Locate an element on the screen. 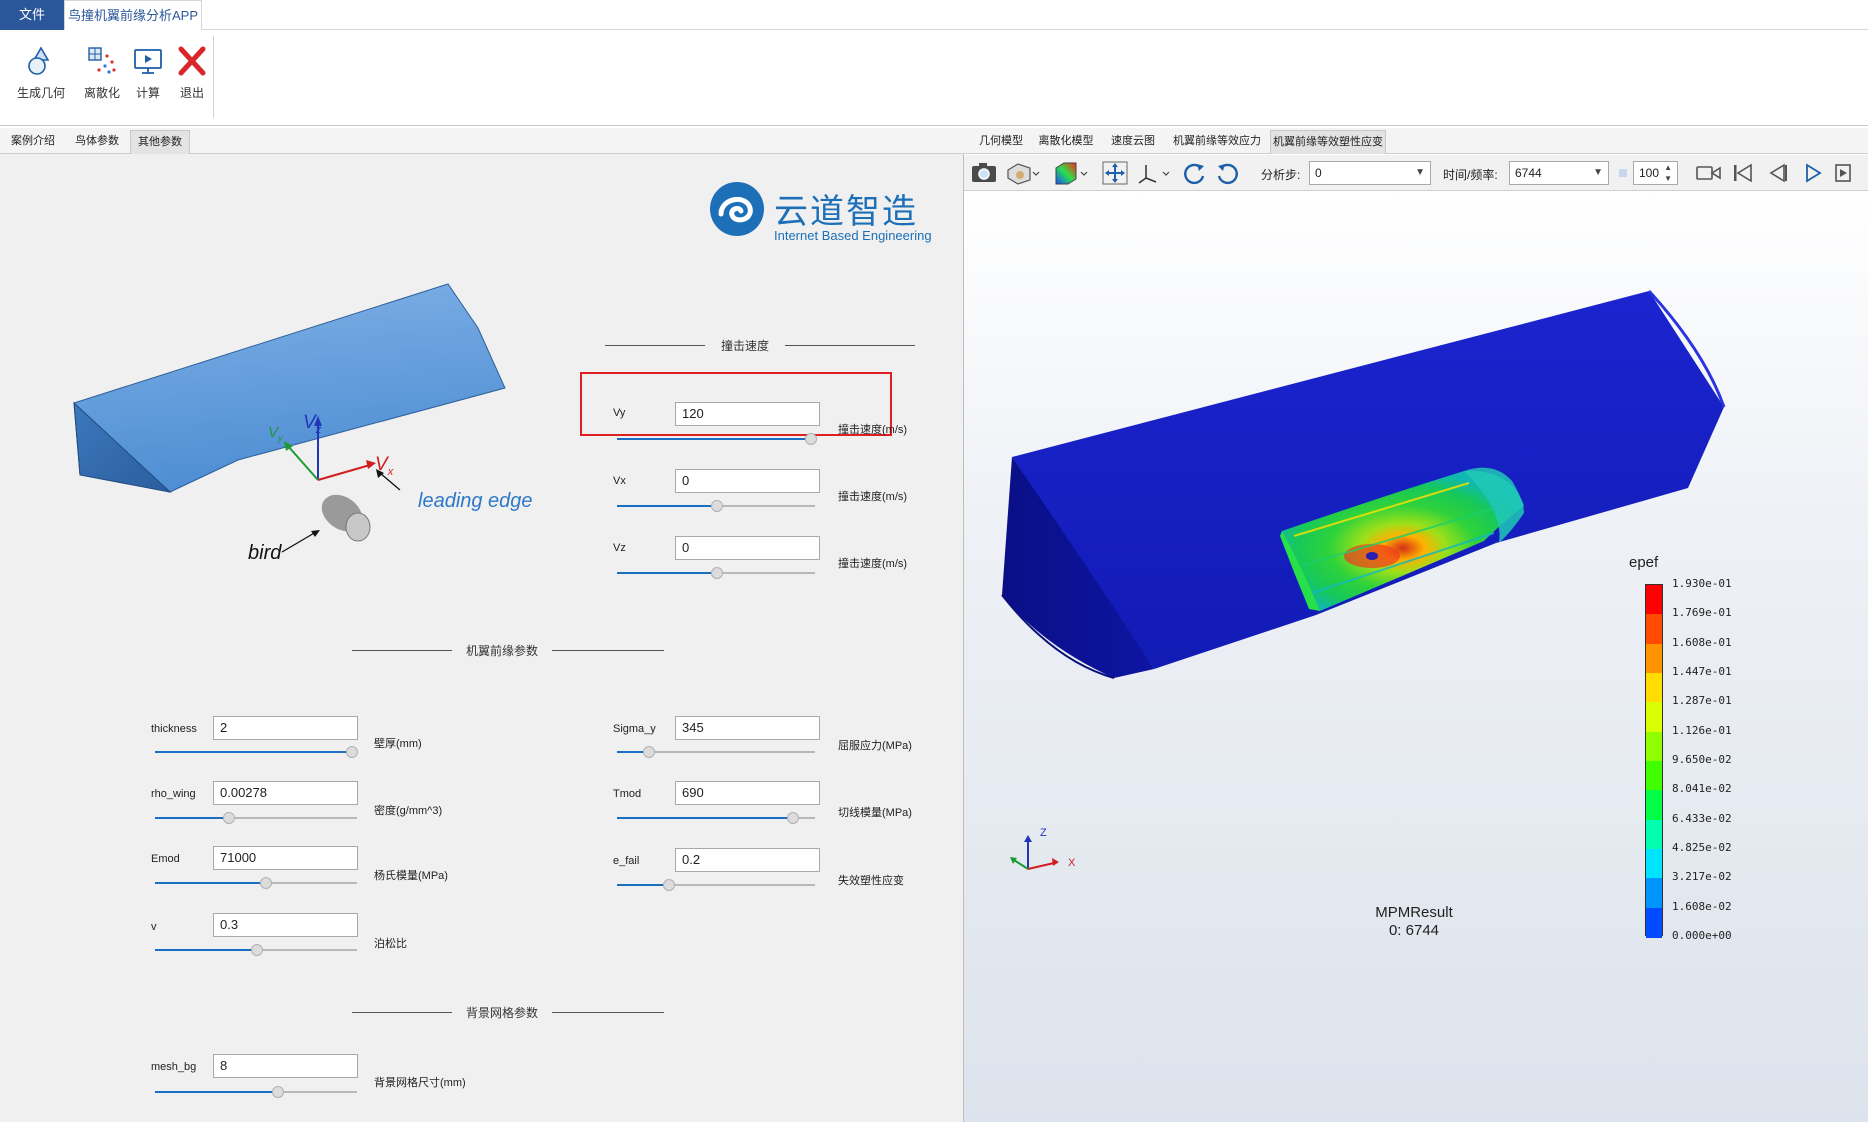  mesh-bg-label: mesh_bg is located at coordinates (174, 1067).